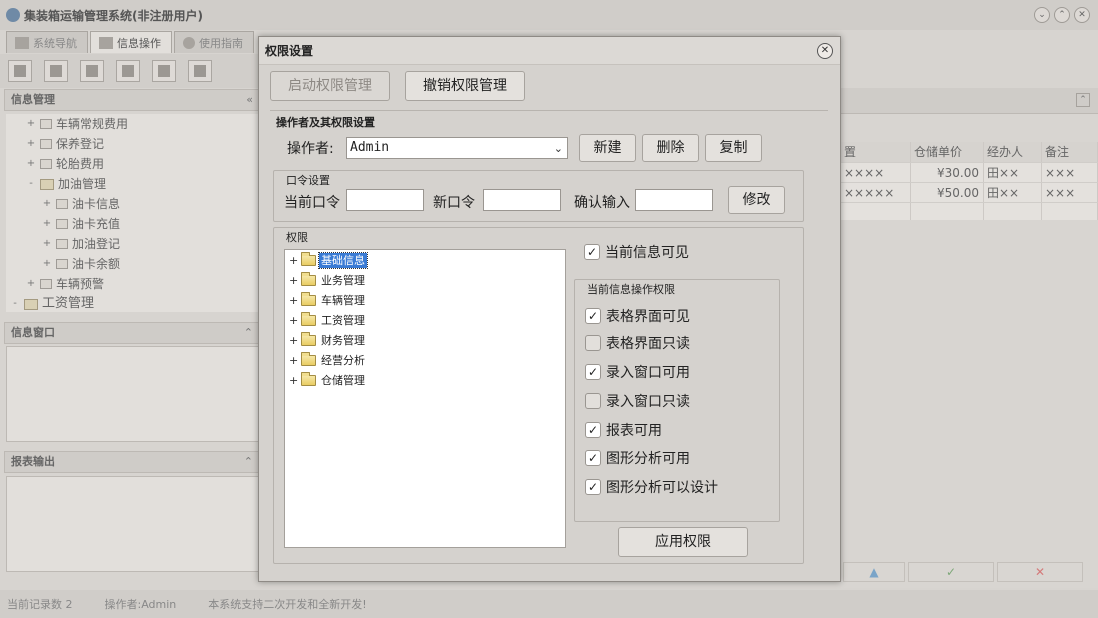 The height and width of the screenshot is (618, 1098). What do you see at coordinates (328, 260) in the screenshot?
I see `perm-tree-node: + 基础信息` at bounding box center [328, 260].